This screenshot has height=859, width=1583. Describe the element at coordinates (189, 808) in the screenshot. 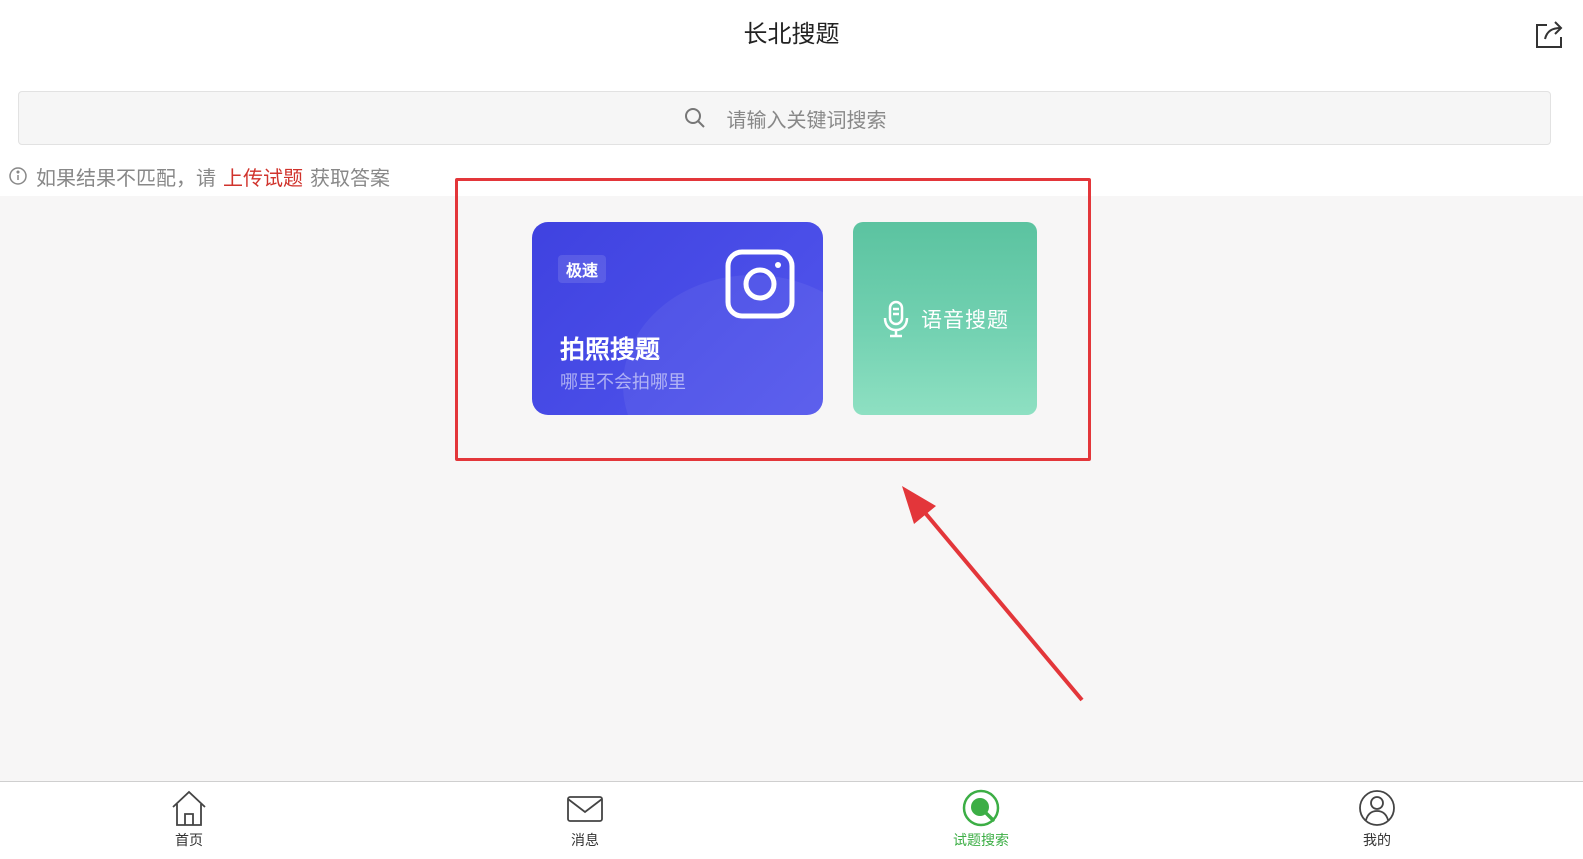

I see `home-icon` at that location.